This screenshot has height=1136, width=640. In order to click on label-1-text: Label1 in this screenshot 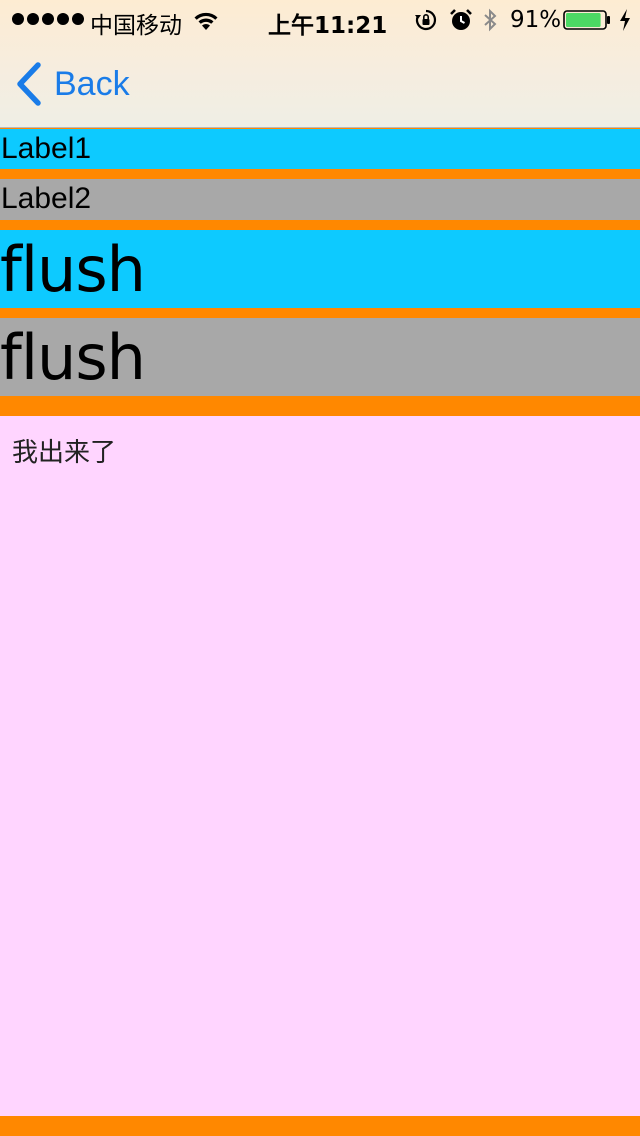, I will do `click(46, 148)`.